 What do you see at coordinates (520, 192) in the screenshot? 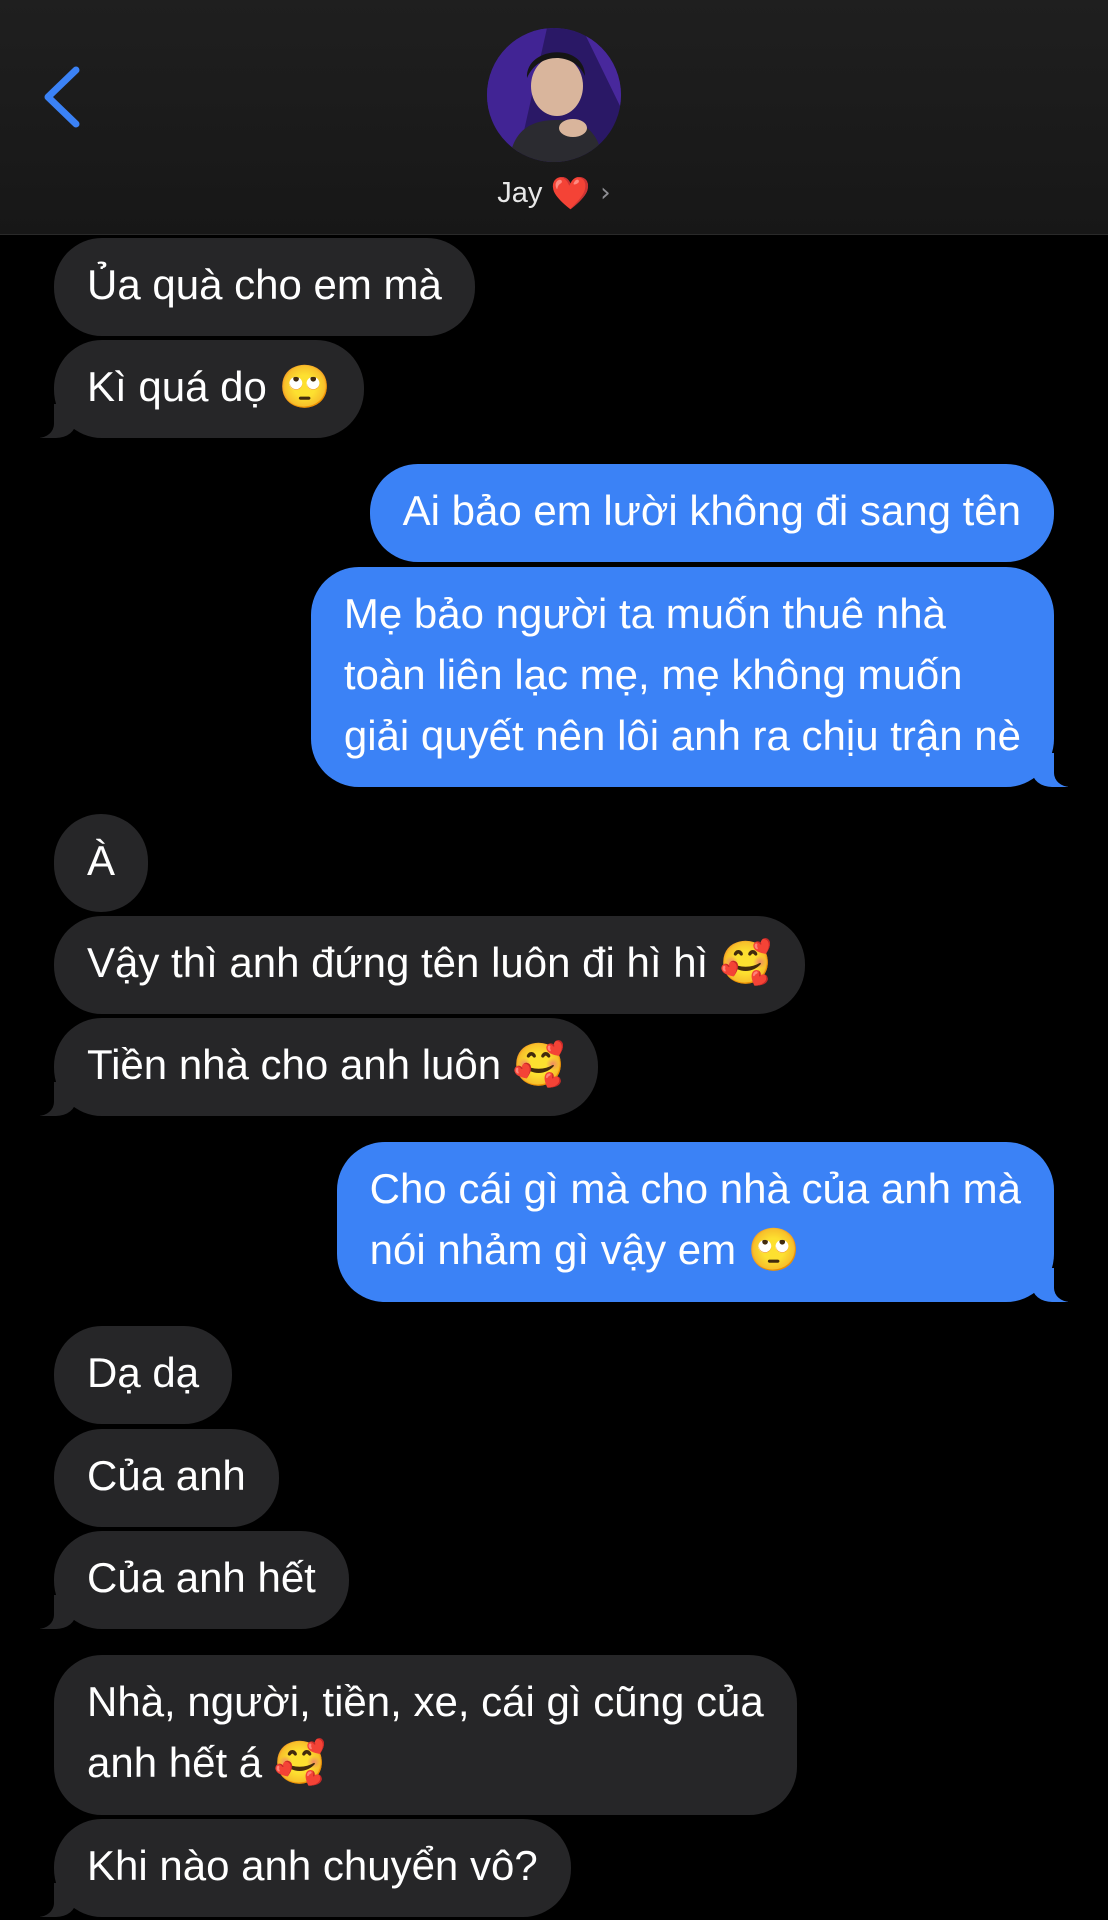
I see `contact-name: Jay` at bounding box center [520, 192].